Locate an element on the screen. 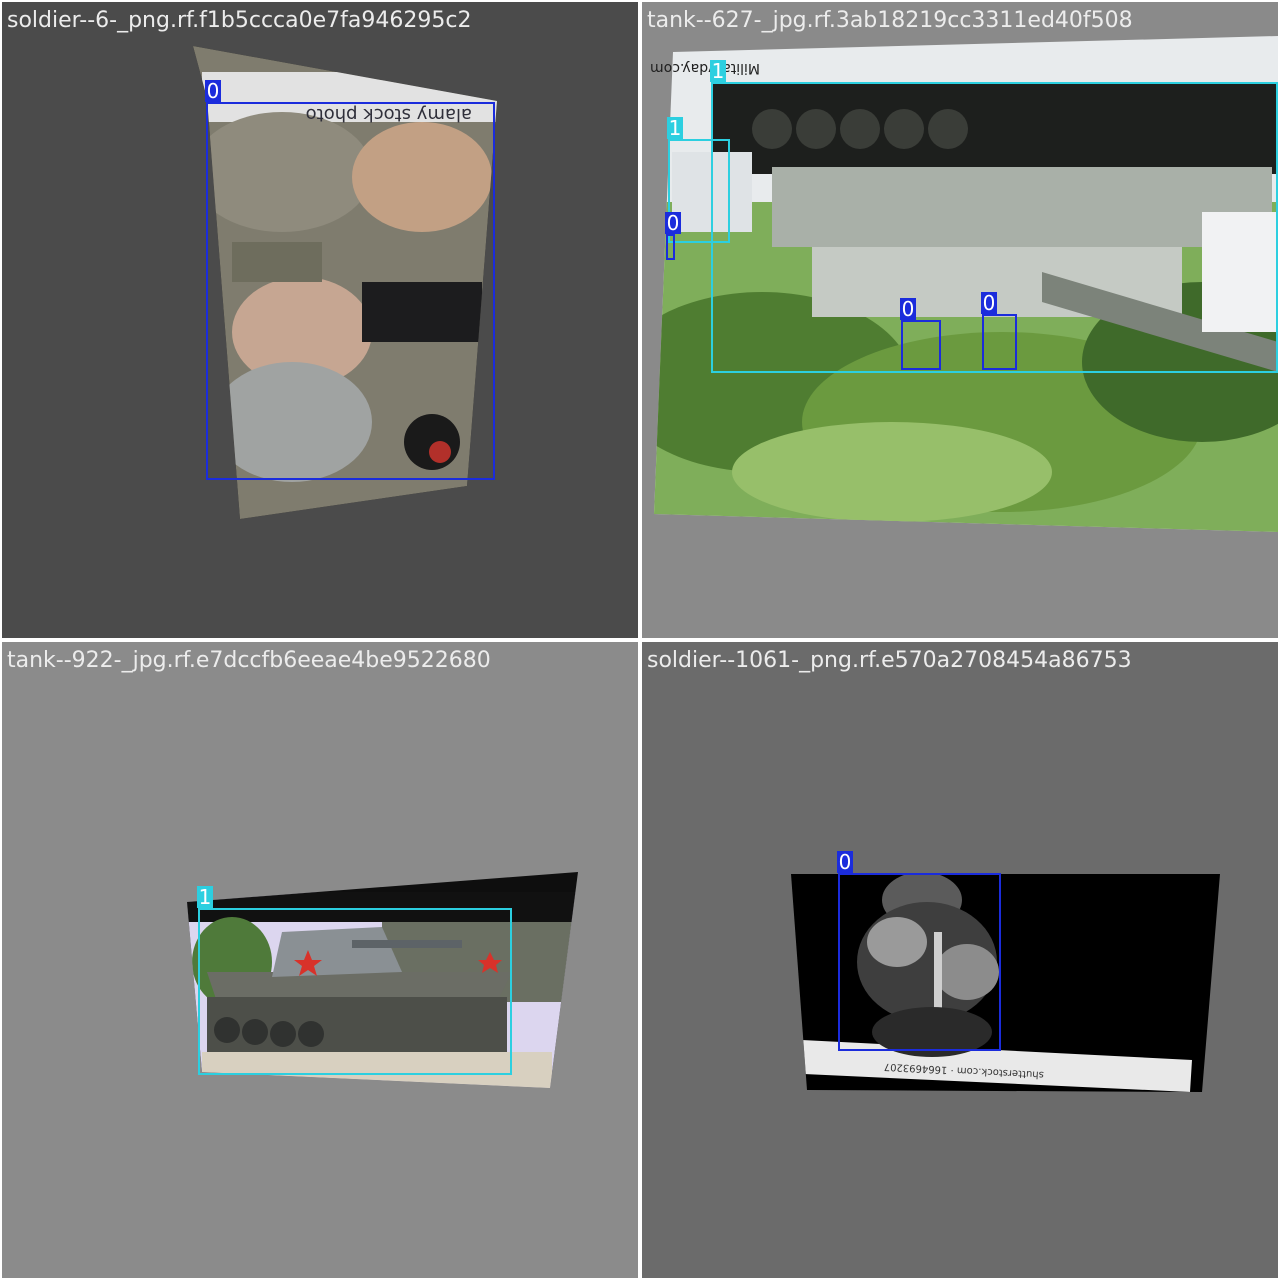  watermark-text: Militaryday.com is located at coordinates (705, 68).